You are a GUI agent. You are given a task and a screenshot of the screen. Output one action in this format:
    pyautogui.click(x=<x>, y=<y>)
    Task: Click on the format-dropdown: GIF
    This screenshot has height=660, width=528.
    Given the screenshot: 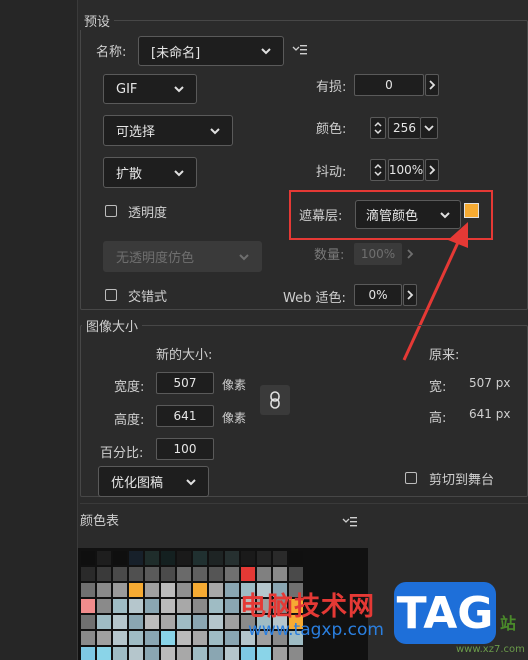 What is the action you would take?
    pyautogui.click(x=150, y=89)
    